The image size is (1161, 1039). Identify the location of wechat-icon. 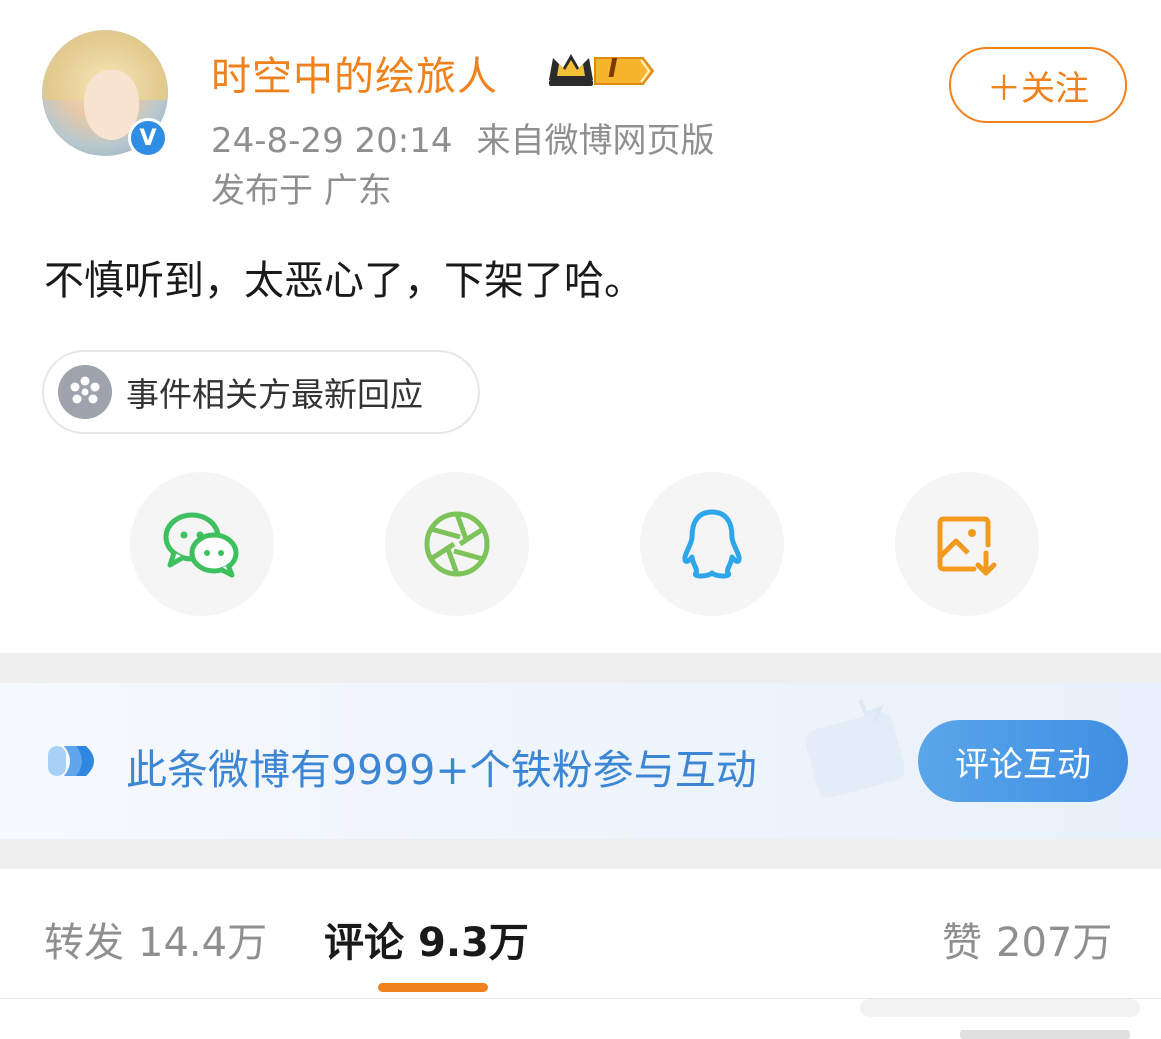
(201, 545).